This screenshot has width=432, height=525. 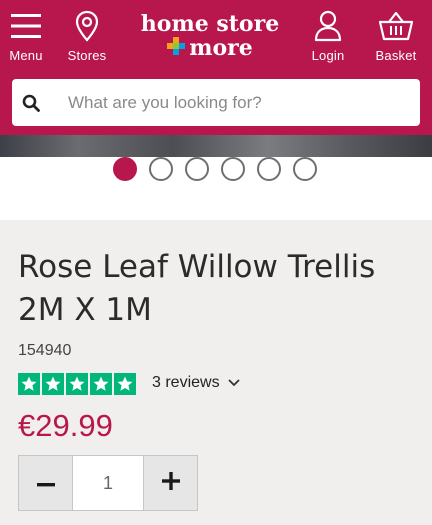 What do you see at coordinates (65, 425) in the screenshot?
I see `product-price: €29.99` at bounding box center [65, 425].